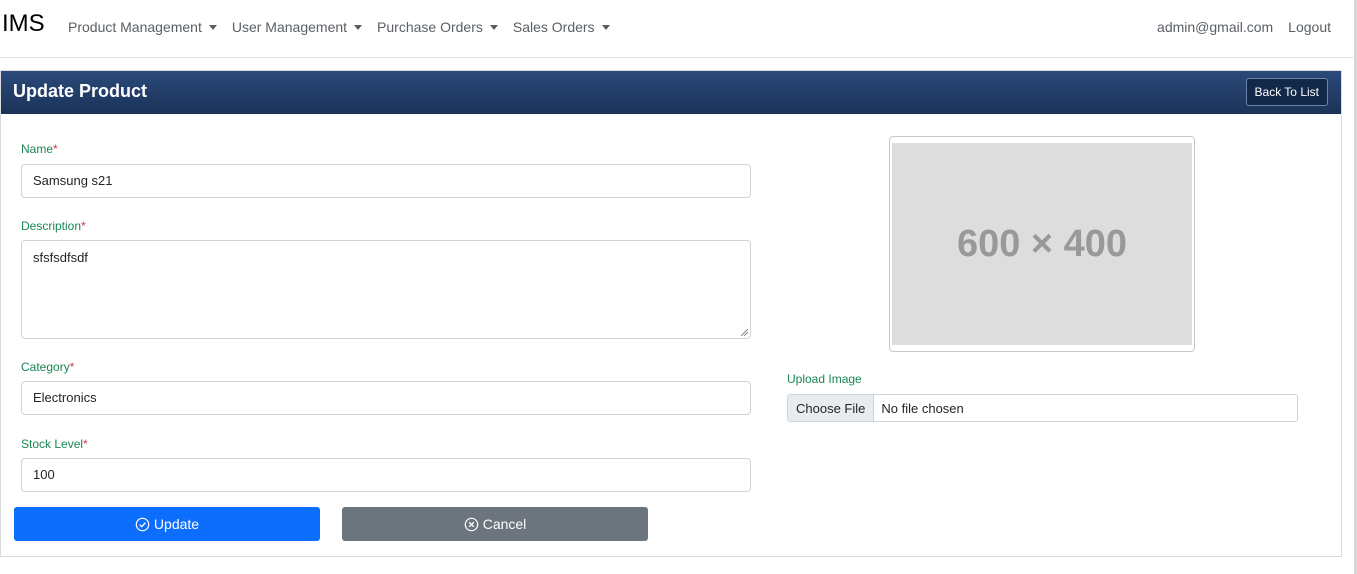 The width and height of the screenshot is (1357, 574). Describe the element at coordinates (922, 408) in the screenshot. I see `file-status-text: No file chosen` at that location.